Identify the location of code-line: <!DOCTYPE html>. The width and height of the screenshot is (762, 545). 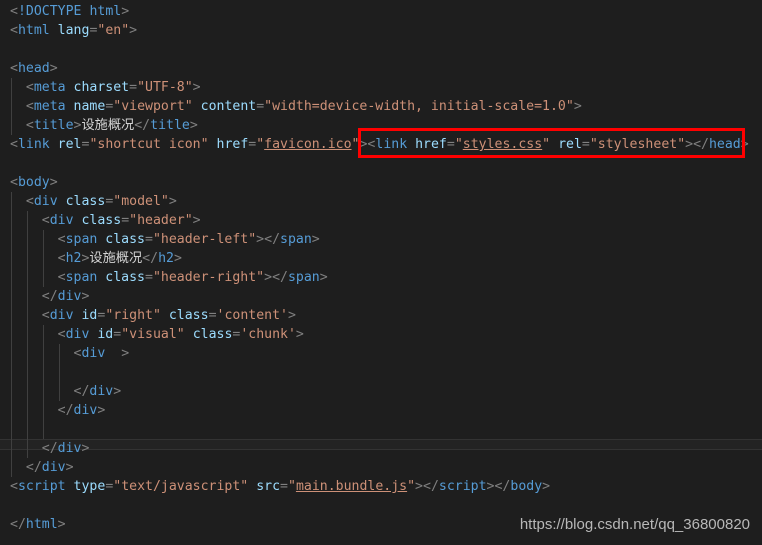
(381, 11).